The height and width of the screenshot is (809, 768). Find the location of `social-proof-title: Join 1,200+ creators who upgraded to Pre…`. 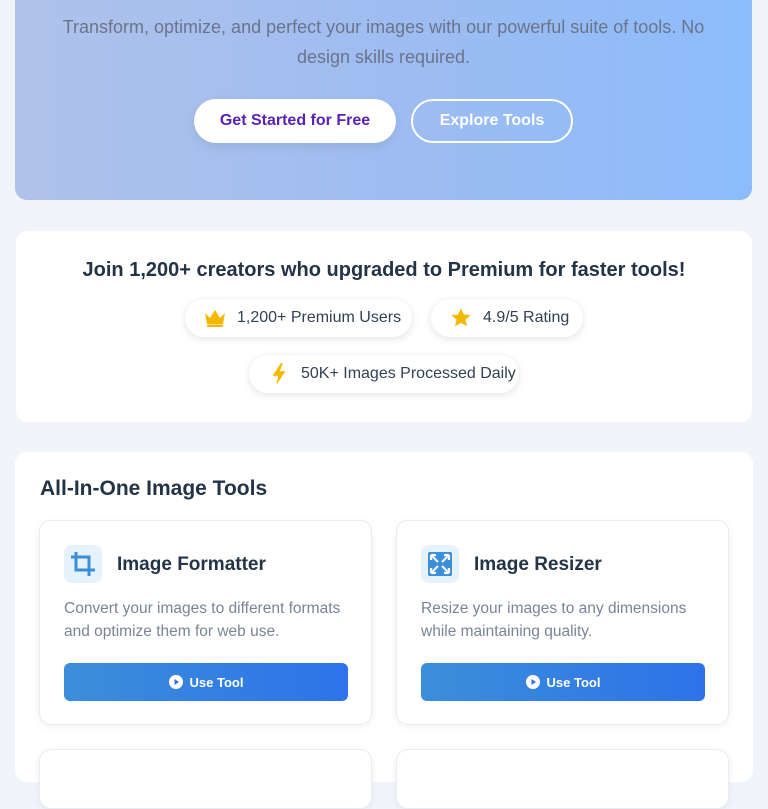

social-proof-title: Join 1,200+ creators who upgraded to Pre… is located at coordinates (384, 270).